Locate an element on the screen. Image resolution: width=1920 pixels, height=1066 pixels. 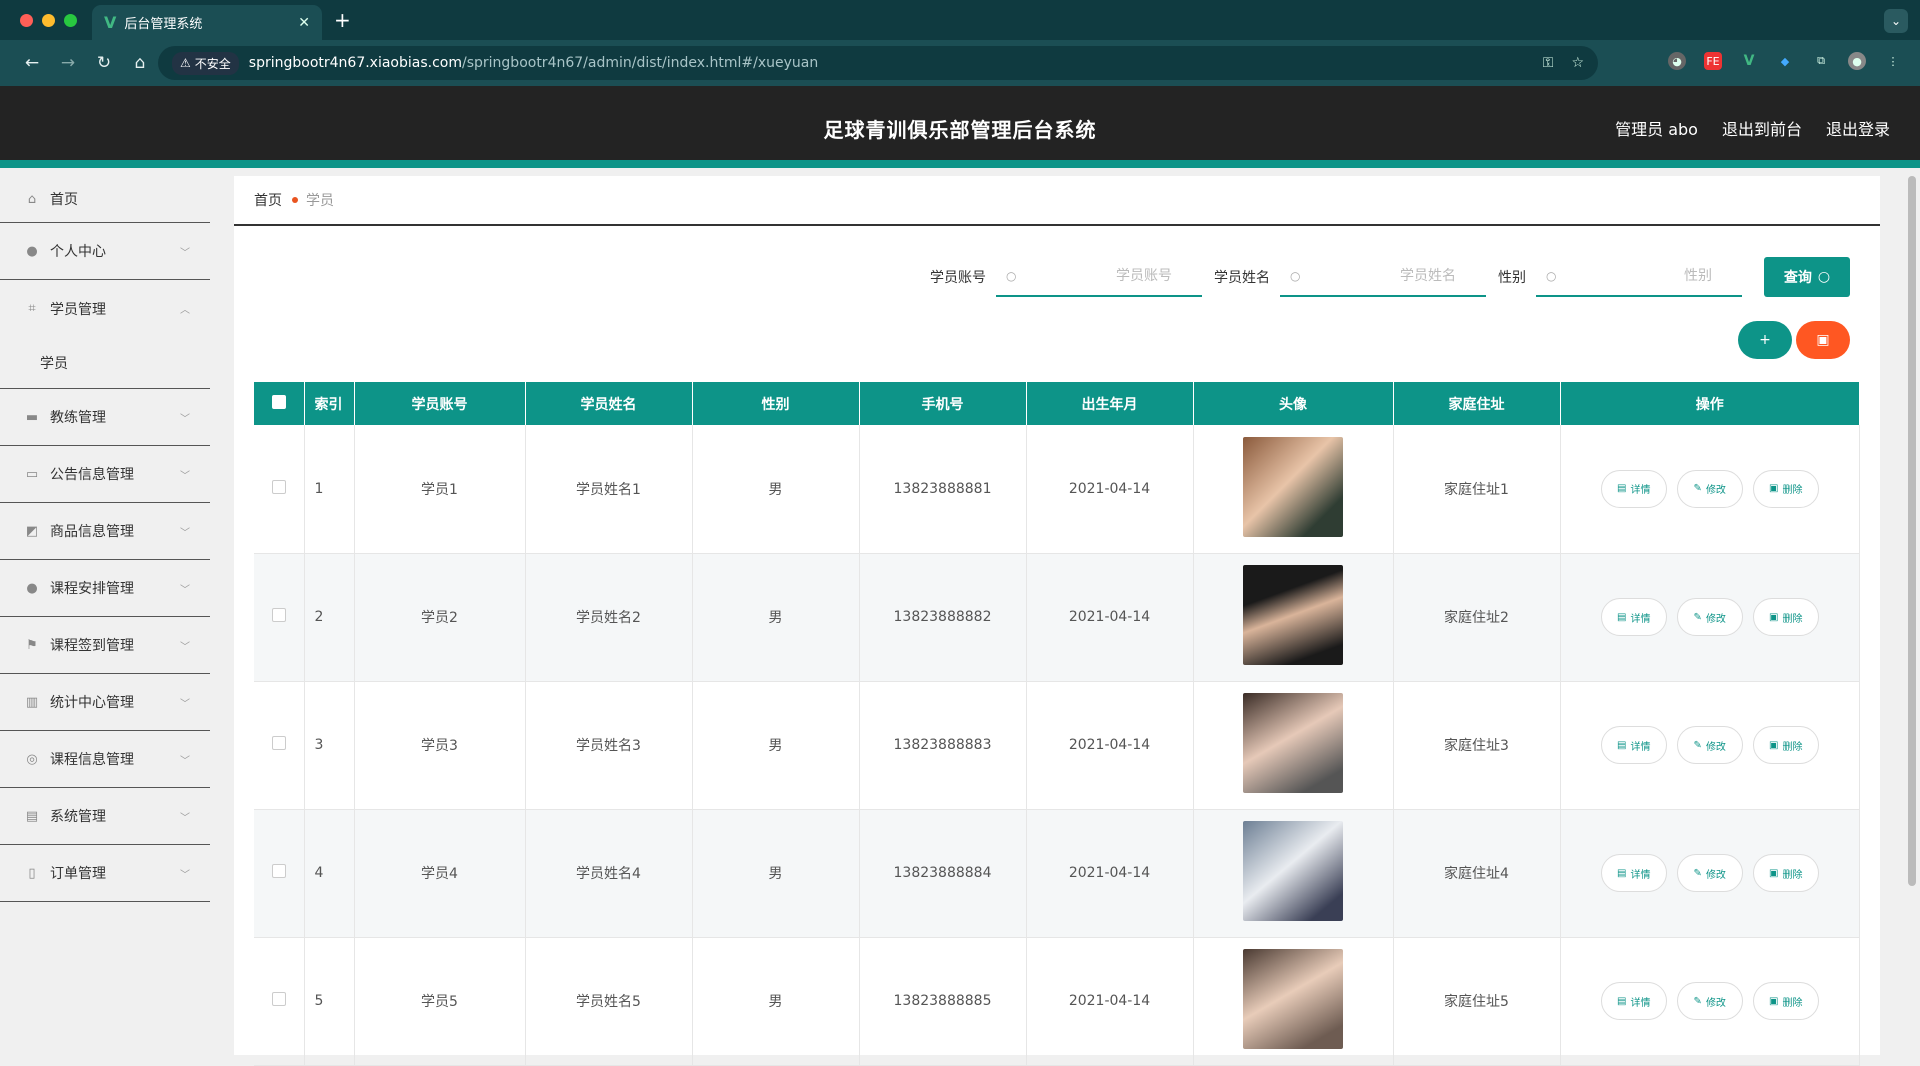
browser-tab: V 后台管理系统 ✕ is located at coordinates (207, 22).